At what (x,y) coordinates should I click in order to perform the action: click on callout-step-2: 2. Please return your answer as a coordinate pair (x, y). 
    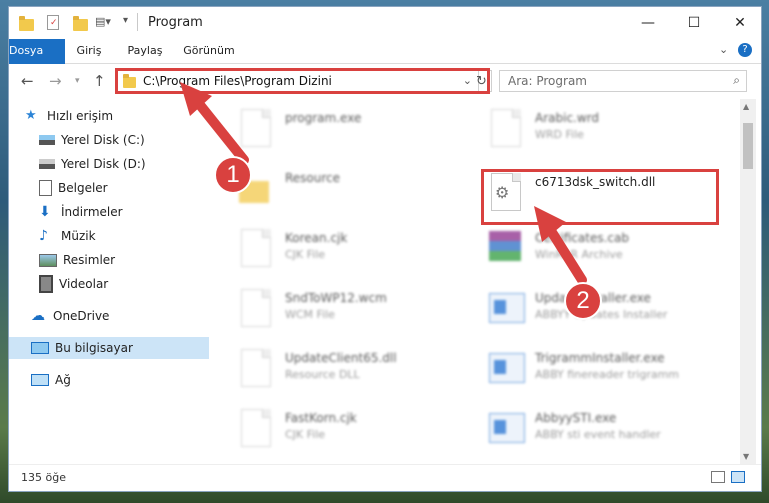
    Looking at the image, I should click on (583, 301).